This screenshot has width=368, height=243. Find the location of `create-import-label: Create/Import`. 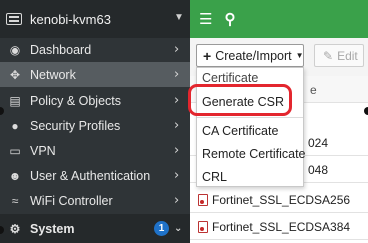

create-import-label: Create/Import is located at coordinates (253, 55).